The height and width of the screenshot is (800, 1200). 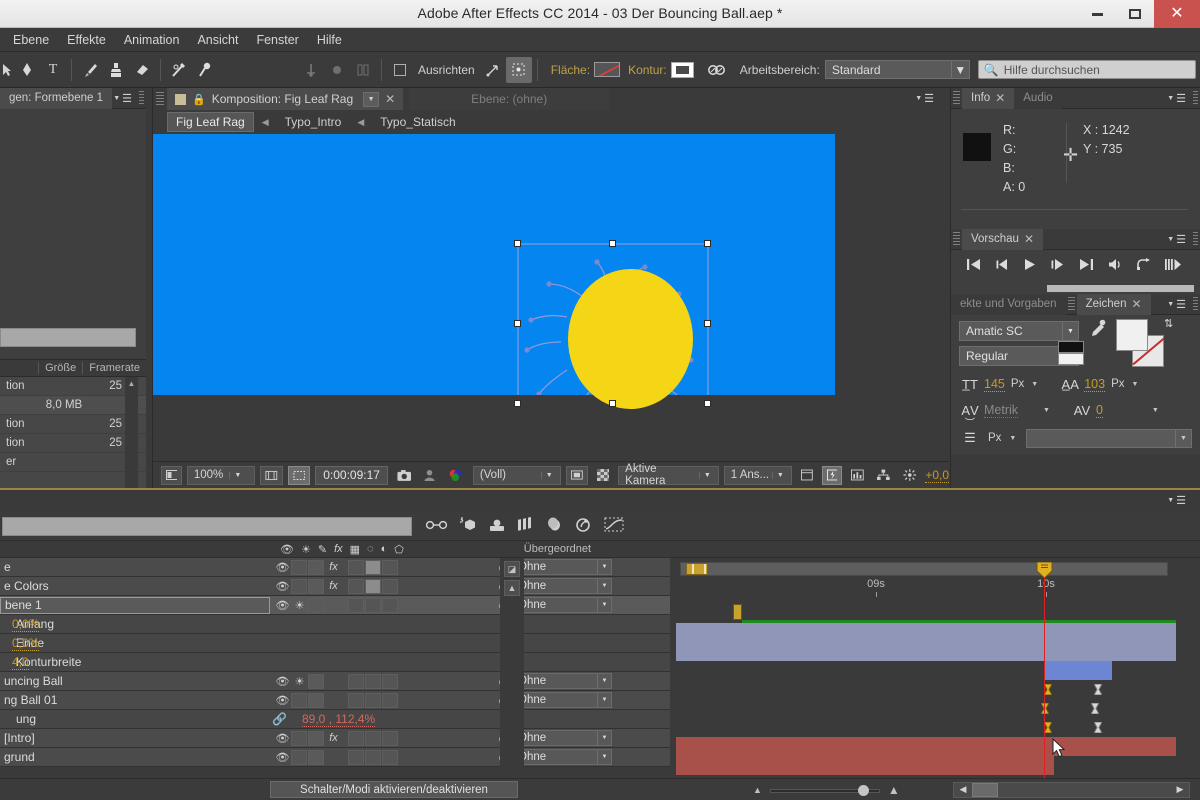 I want to click on layer-bar, so click(x=926, y=632).